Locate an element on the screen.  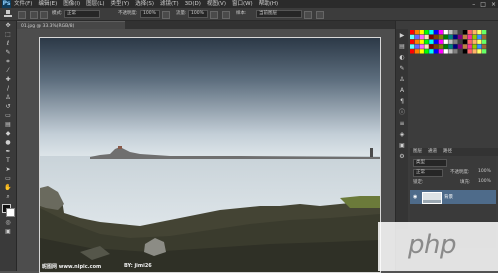
menu-filter: 滤镜(T) is located at coordinates (169, 4).